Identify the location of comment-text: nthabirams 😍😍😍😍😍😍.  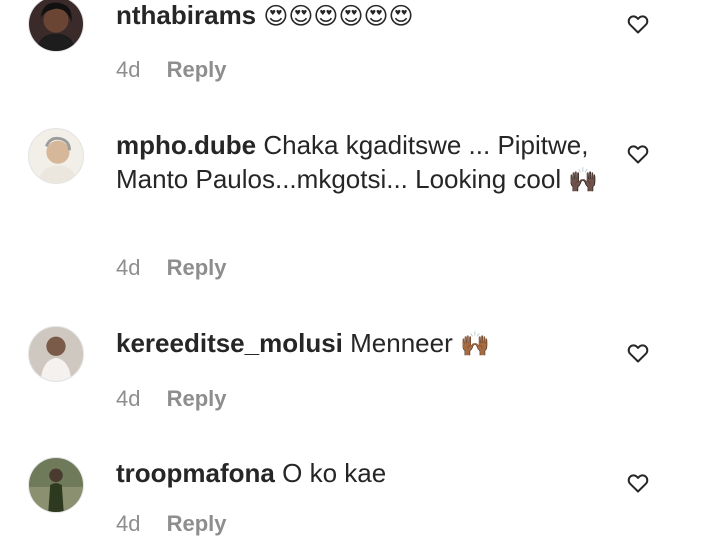
(361, 17).